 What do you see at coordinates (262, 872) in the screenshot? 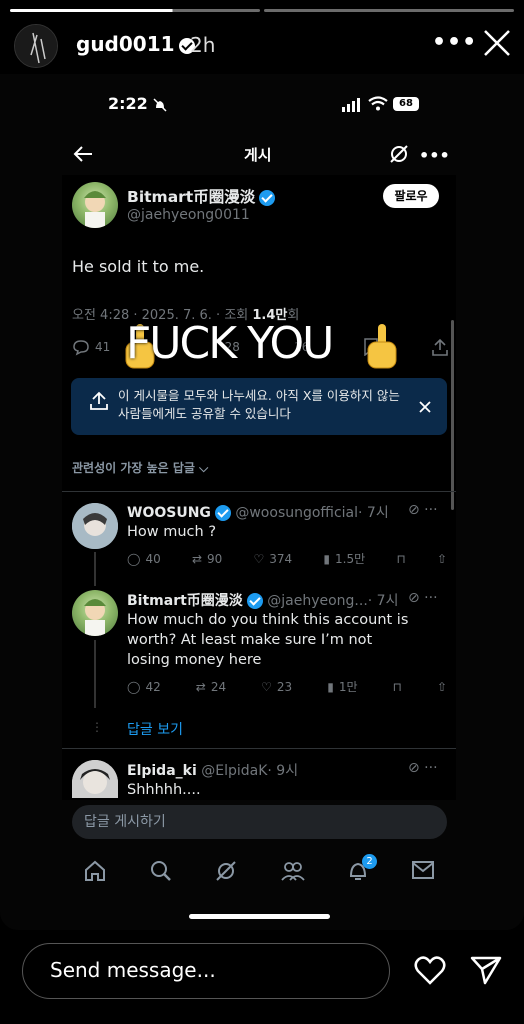
I see `tab-bar: 2` at bounding box center [262, 872].